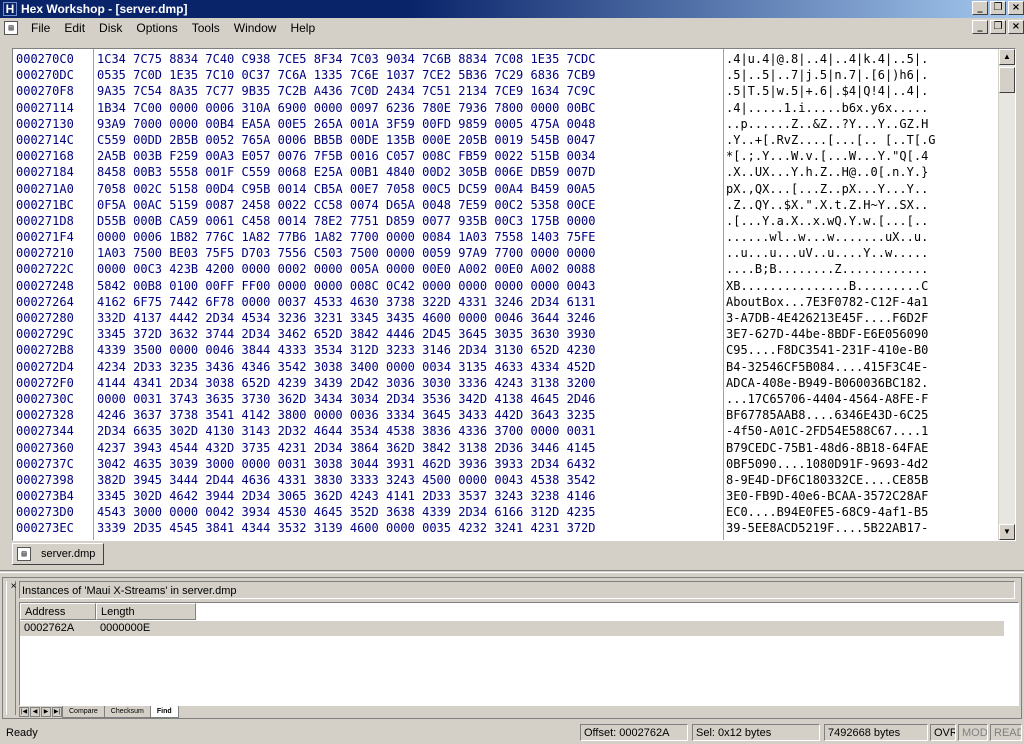 The height and width of the screenshot is (744, 1024). What do you see at coordinates (861, 286) in the screenshot?
I see `hex-row-ascii: XB...............B.........C` at bounding box center [861, 286].